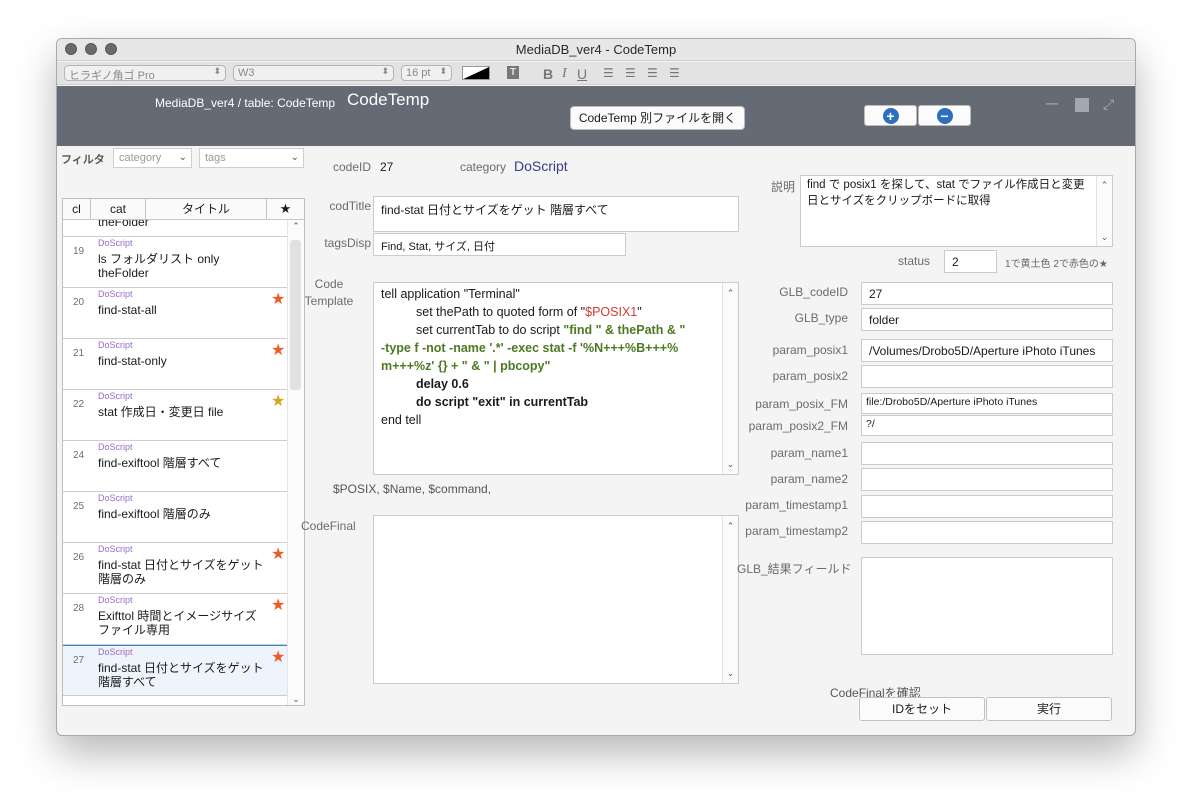 This screenshot has width=1192, height=810. What do you see at coordinates (83, 160) in the screenshot?
I see `filter-label: フィルタ` at bounding box center [83, 160].